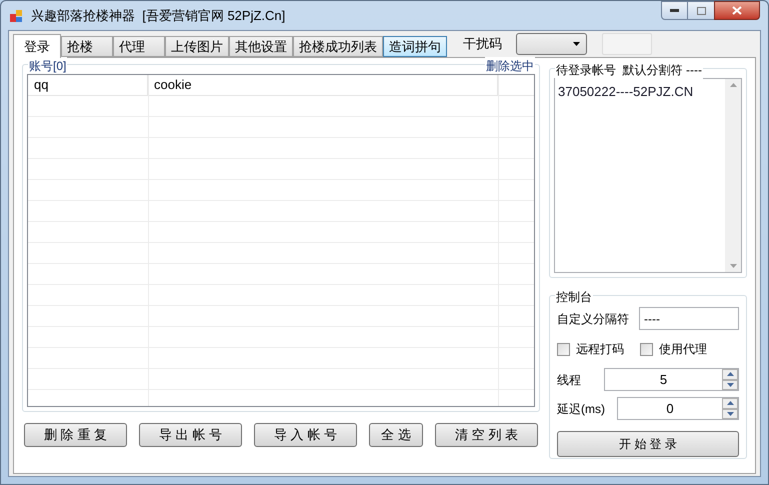  I want to click on spinner-label: 线程, so click(569, 380).